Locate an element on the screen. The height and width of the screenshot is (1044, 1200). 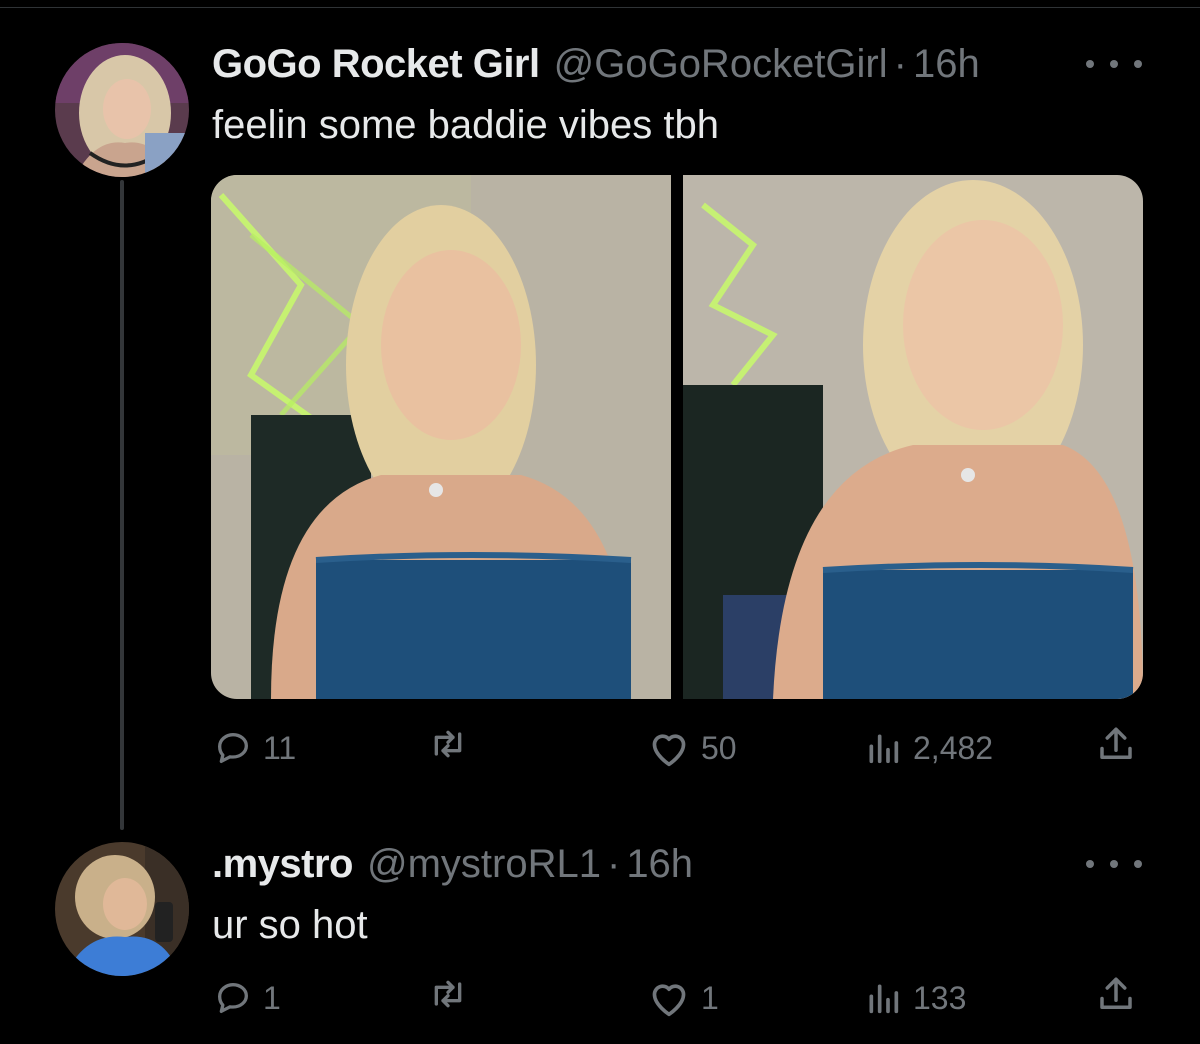
reply-text: ur so hot is located at coordinates (290, 925).